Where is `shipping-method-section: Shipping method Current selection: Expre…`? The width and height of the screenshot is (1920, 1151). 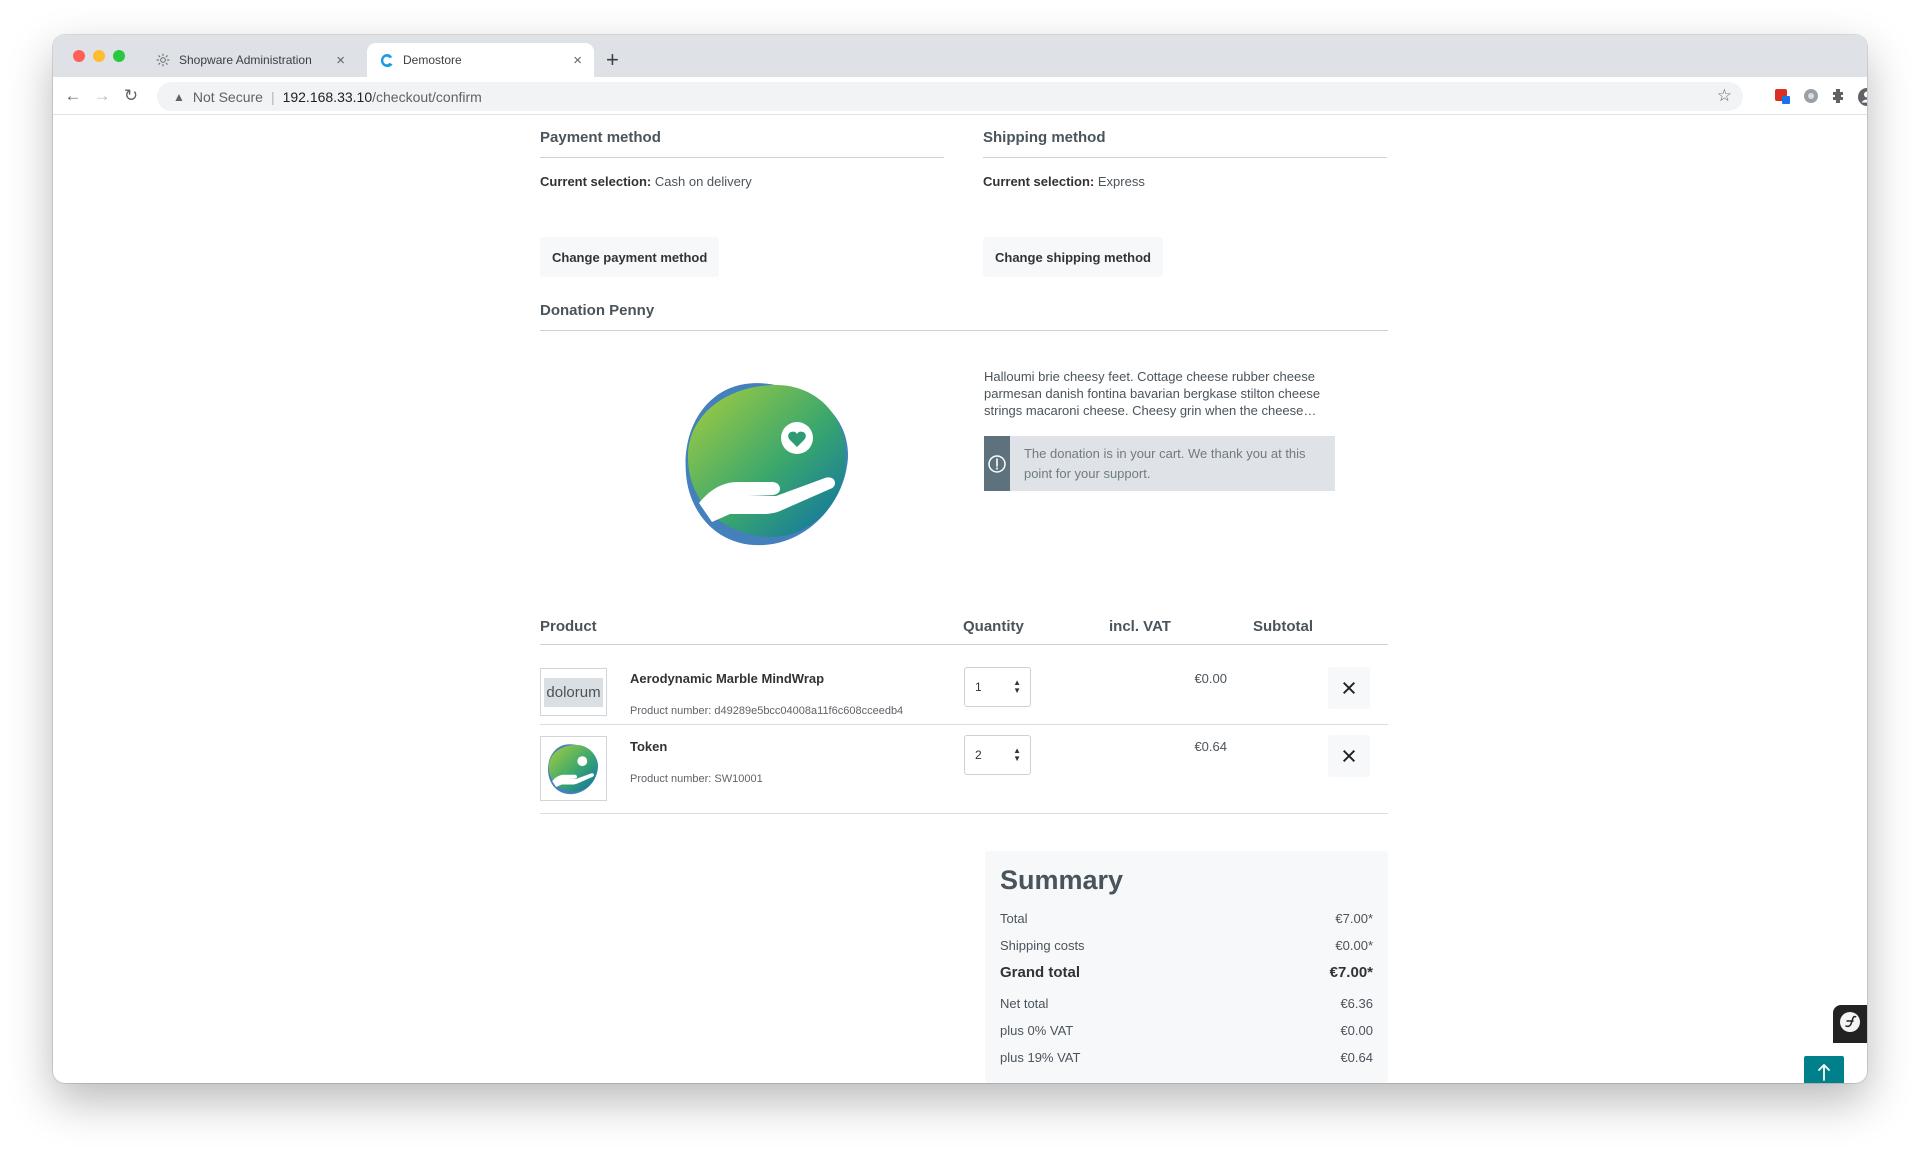
shipping-method-section: Shipping method Current selection: Expre… is located at coordinates (1185, 159).